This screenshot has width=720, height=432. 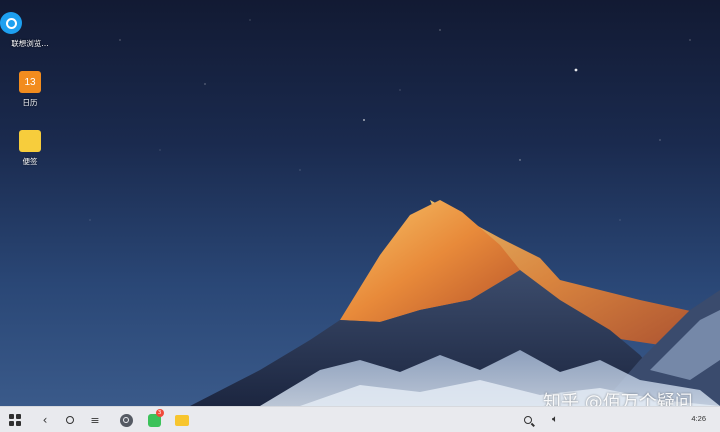 I want to click on desktop-icon-label: 日历, so click(x=30, y=102).